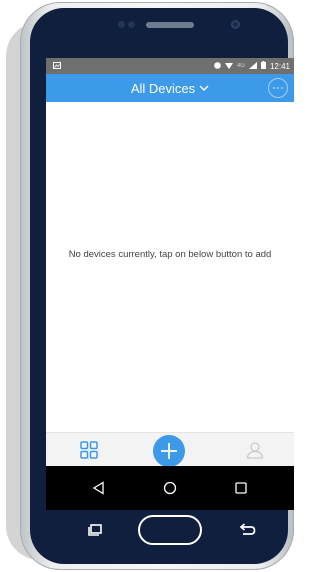 The height and width of the screenshot is (572, 320). What do you see at coordinates (247, 530) in the screenshot?
I see `hardware-back-icon` at bounding box center [247, 530].